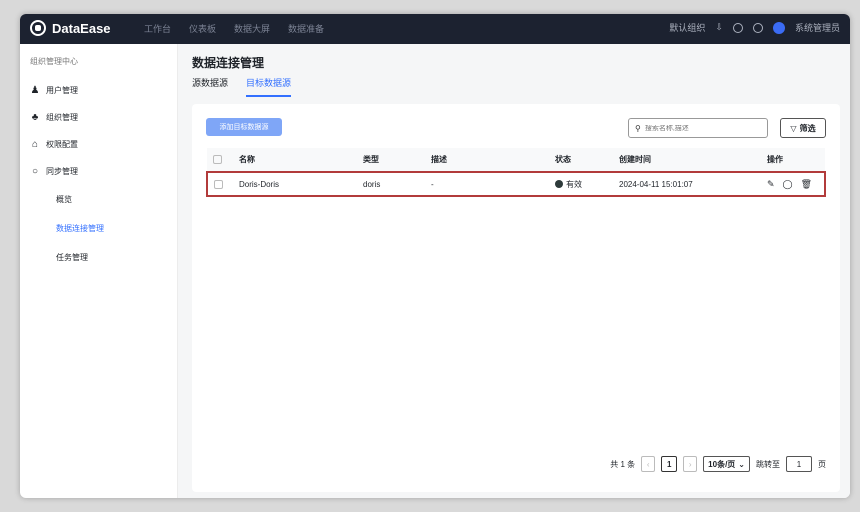 Image resolution: width=860 pixels, height=512 pixels. I want to click on add-target-source-button: 添加目标数据源, so click(244, 127).